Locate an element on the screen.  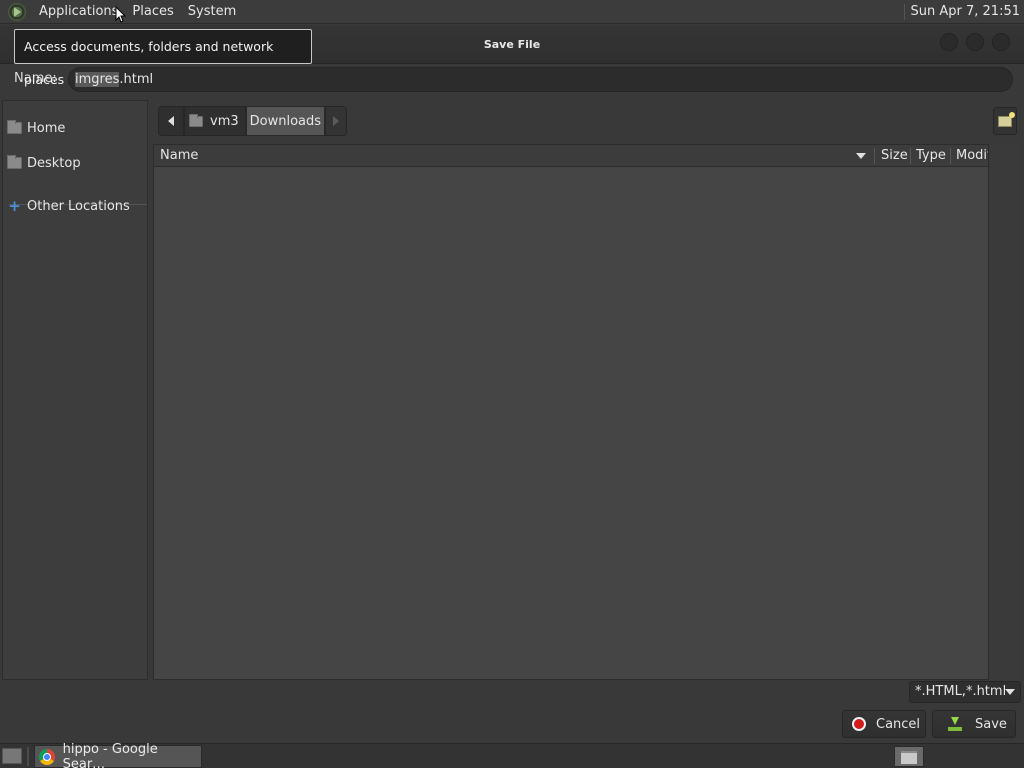
filename-input: imgres.html is located at coordinates (540, 79).